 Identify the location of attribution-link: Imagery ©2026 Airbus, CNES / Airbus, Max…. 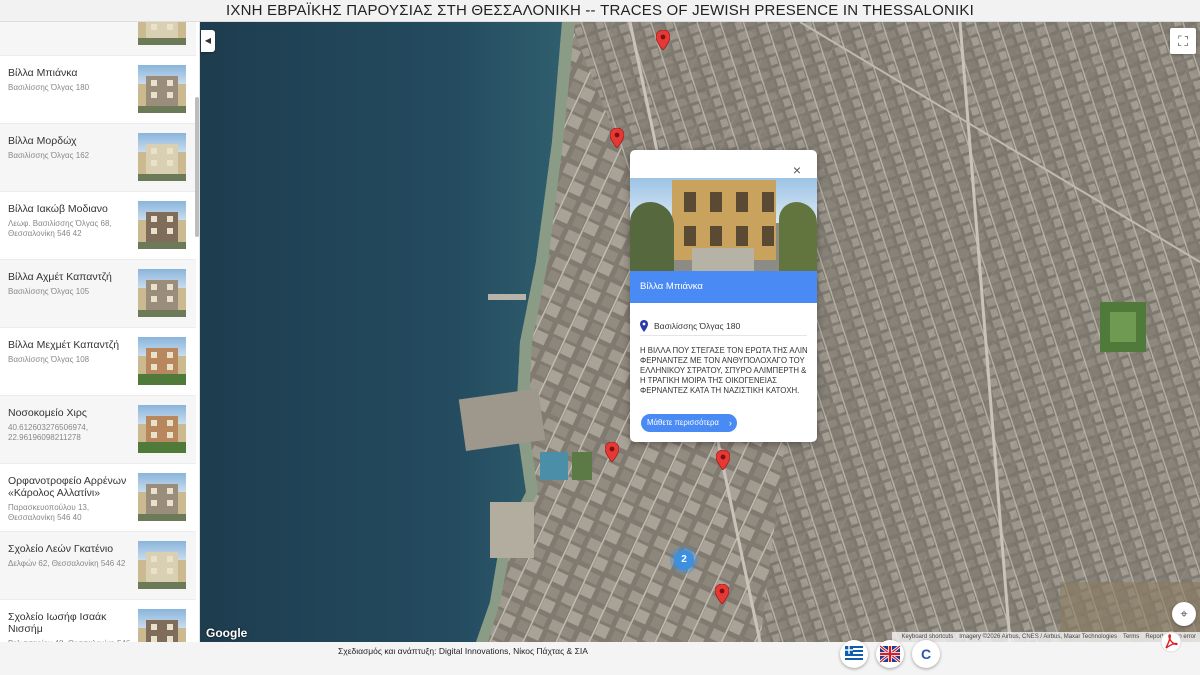
(1038, 637).